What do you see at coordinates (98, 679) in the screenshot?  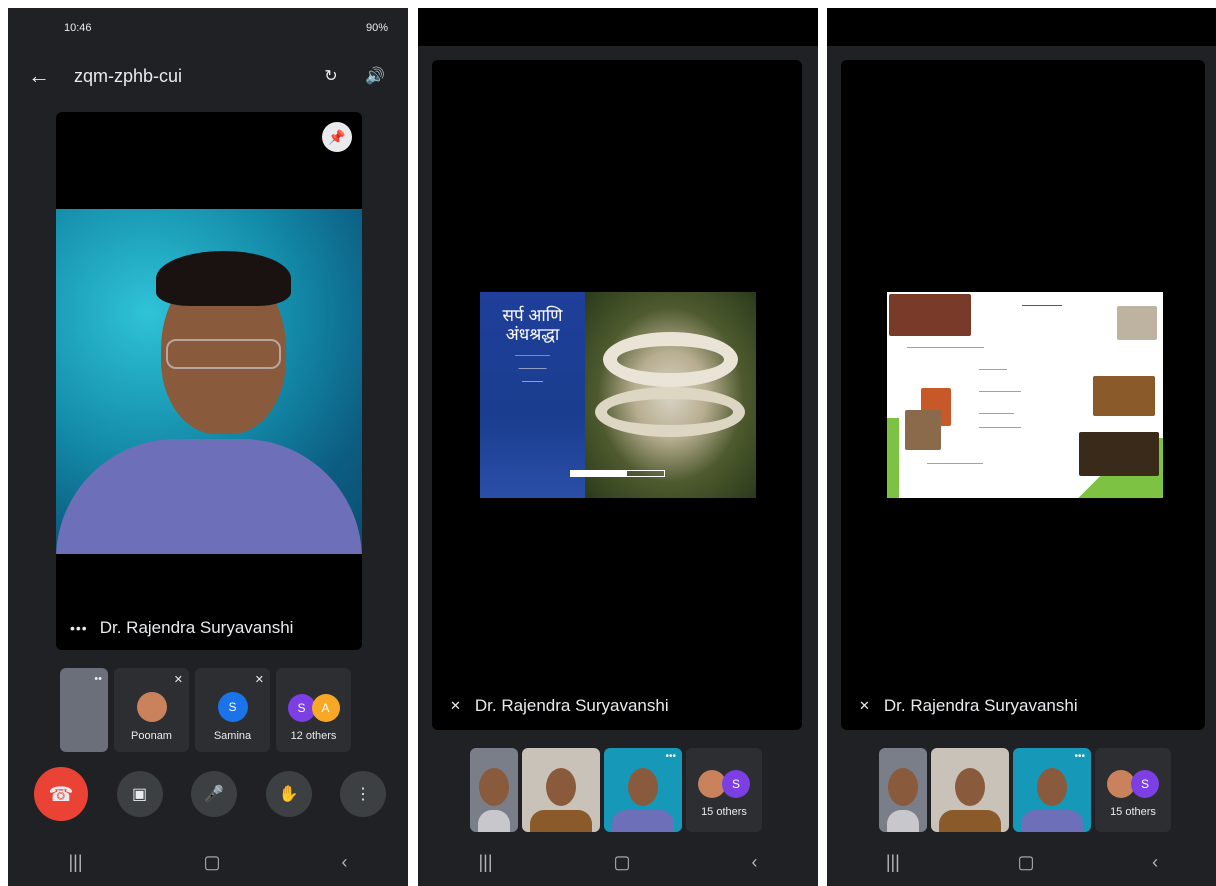 I see `more-dots-icon: ••` at bounding box center [98, 679].